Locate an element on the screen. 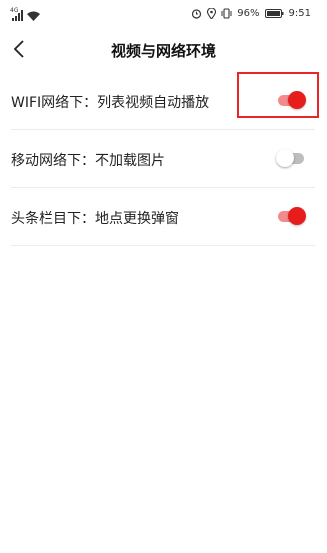  header: 视频与网络环境 is located at coordinates (163, 49).